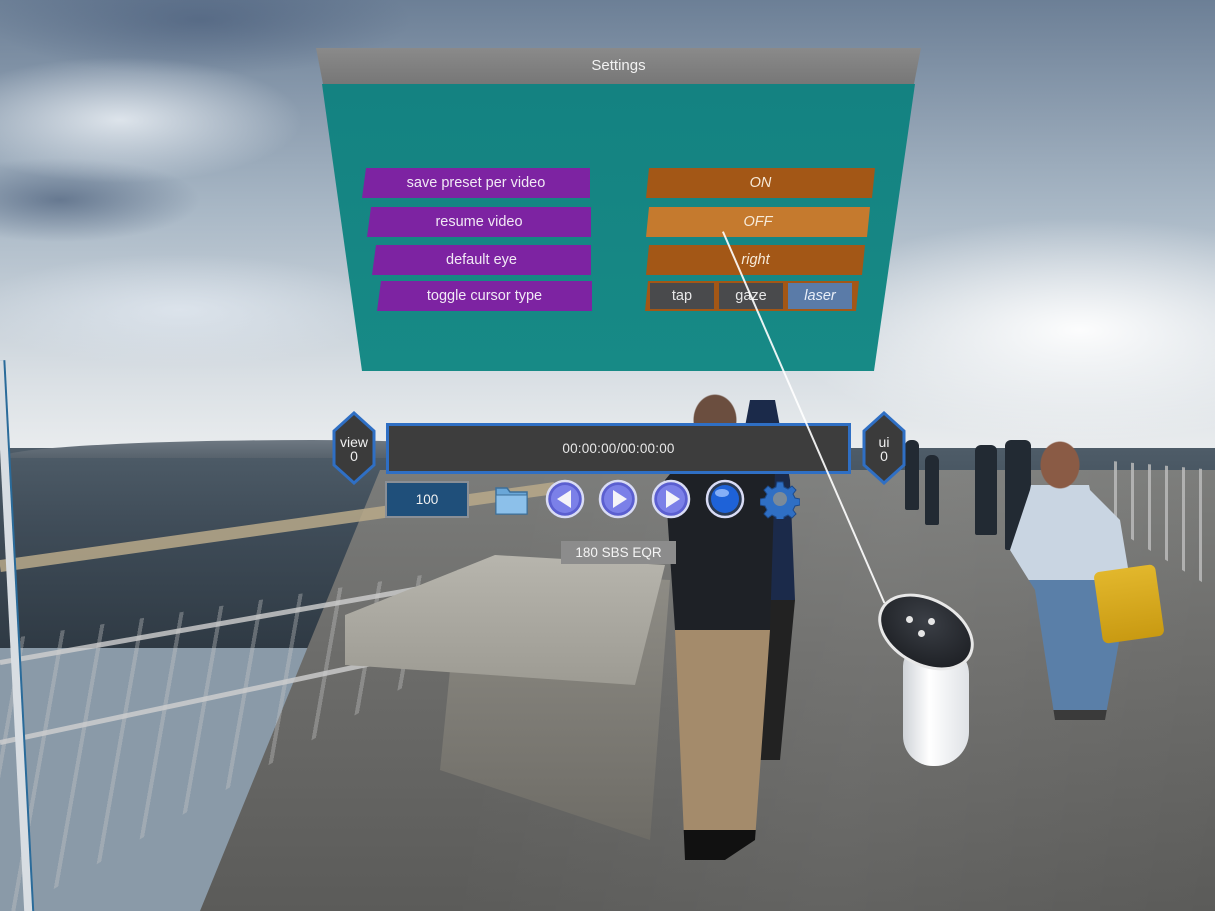  What do you see at coordinates (484, 296) in the screenshot?
I see `cursor-type-label: toggle cursor type` at bounding box center [484, 296].